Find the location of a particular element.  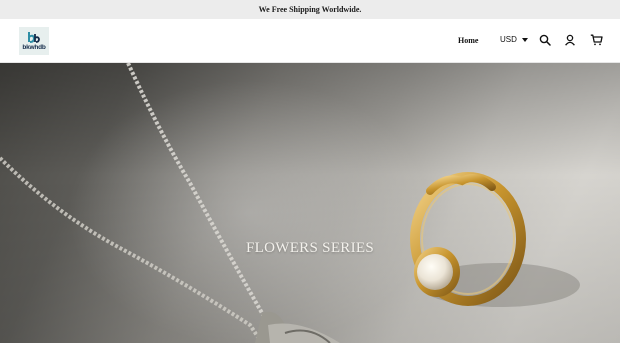

account-icon is located at coordinates (570, 40).